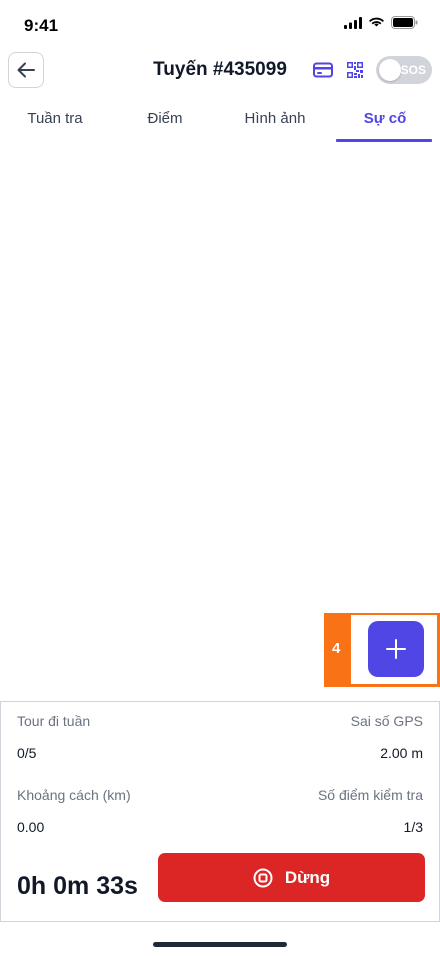  Describe the element at coordinates (220, 944) in the screenshot. I see `home-indicator` at that location.